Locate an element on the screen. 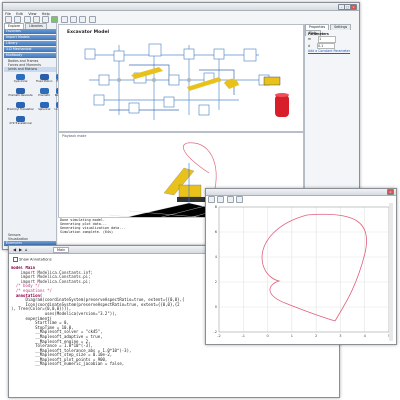 Image resolution: width=400 pixels, height=400 pixels. pan-icon is located at coordinates (221, 199).